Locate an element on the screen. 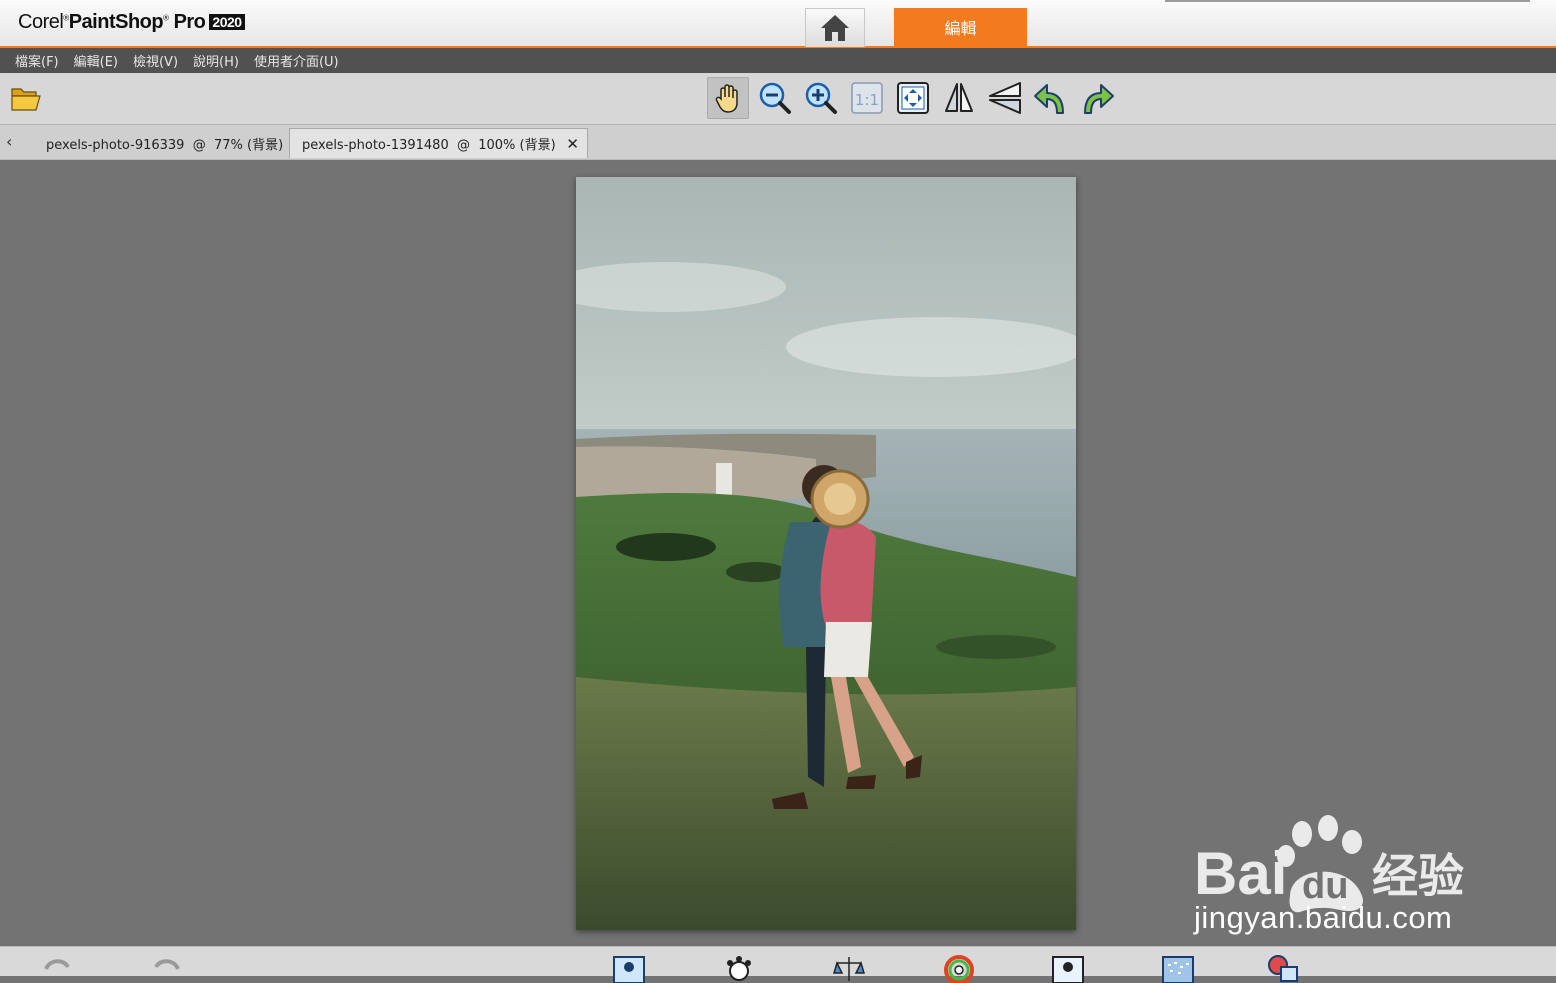 This screenshot has height=983, width=1556. undo-icon is located at coordinates (57, 968).